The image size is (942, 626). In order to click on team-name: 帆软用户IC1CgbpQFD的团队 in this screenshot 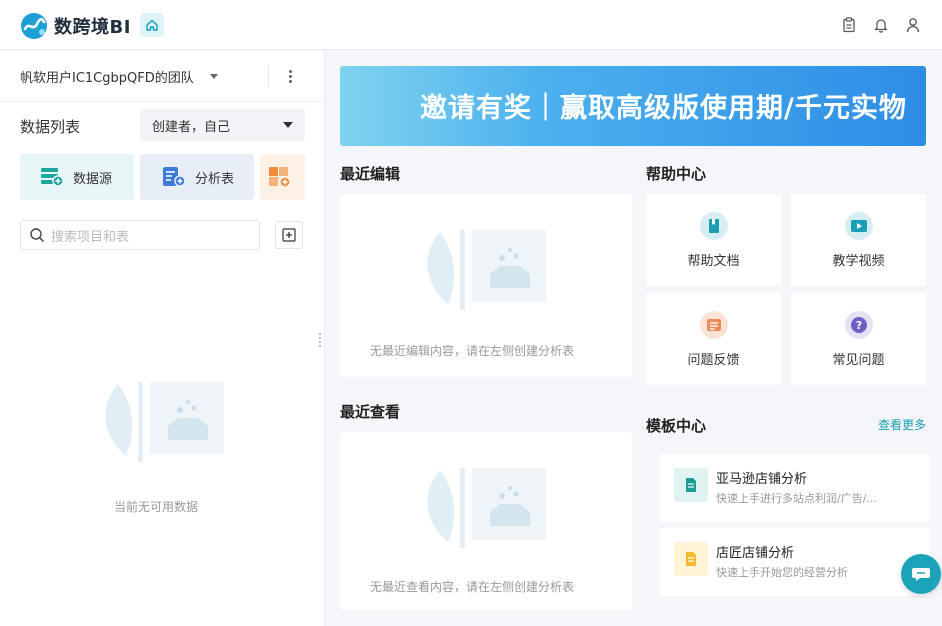, I will do `click(107, 78)`.